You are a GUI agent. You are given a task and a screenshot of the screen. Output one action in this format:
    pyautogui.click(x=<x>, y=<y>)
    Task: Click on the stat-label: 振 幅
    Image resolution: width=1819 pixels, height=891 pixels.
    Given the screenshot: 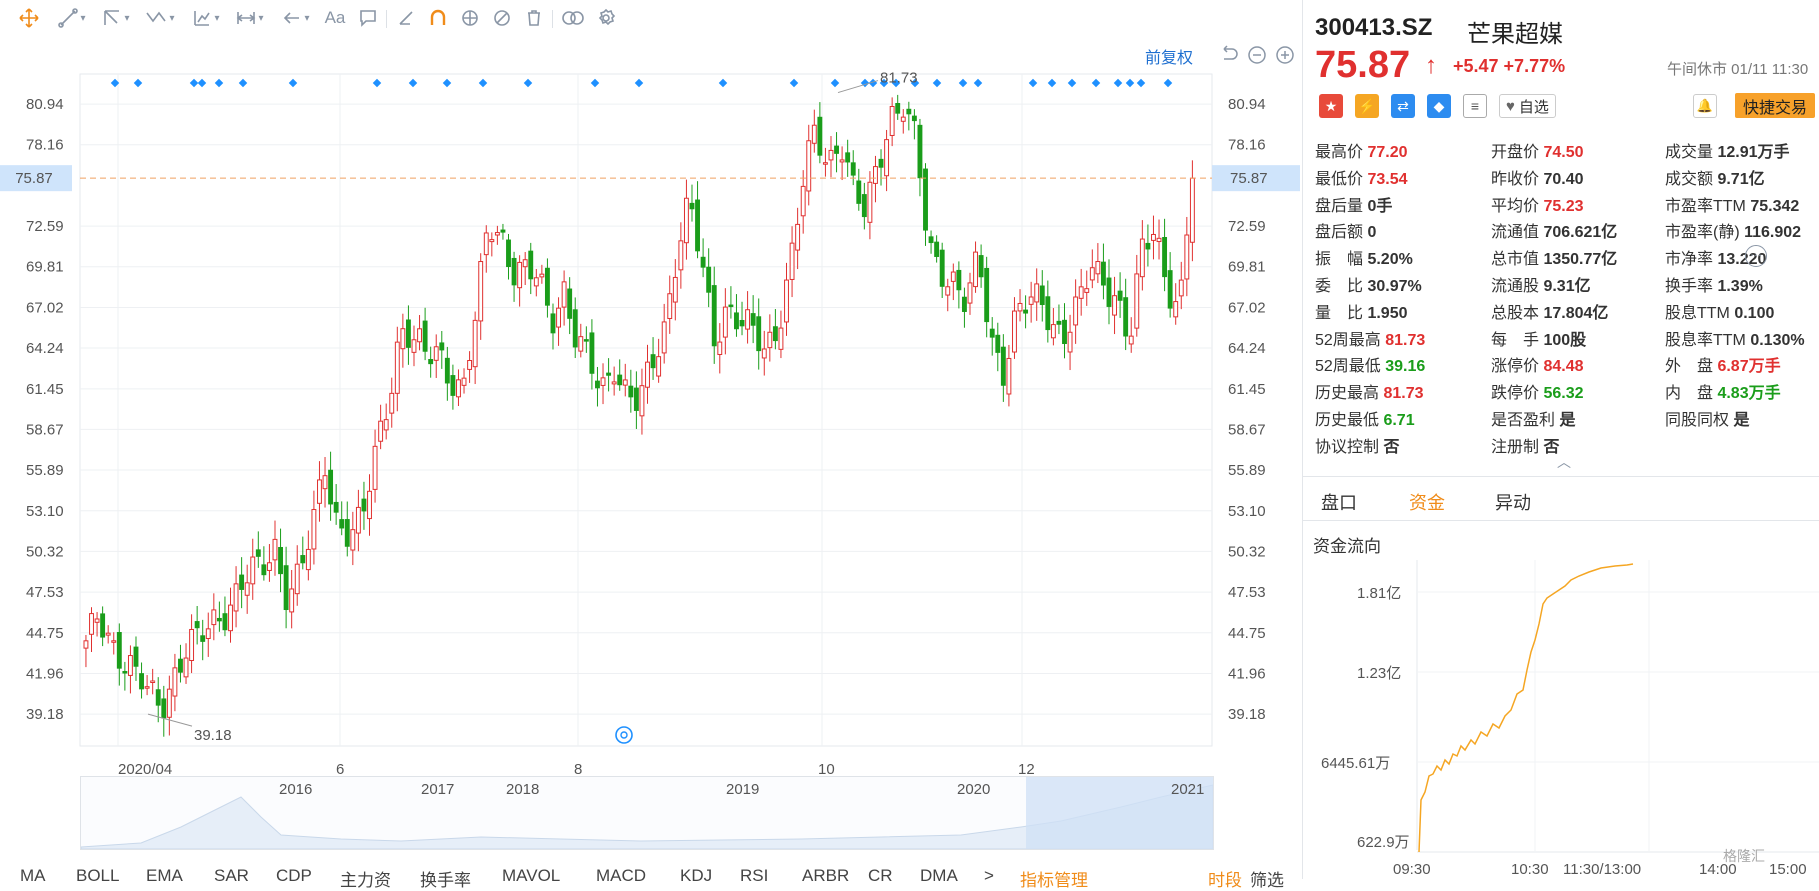 What is the action you would take?
    pyautogui.click(x=1339, y=260)
    